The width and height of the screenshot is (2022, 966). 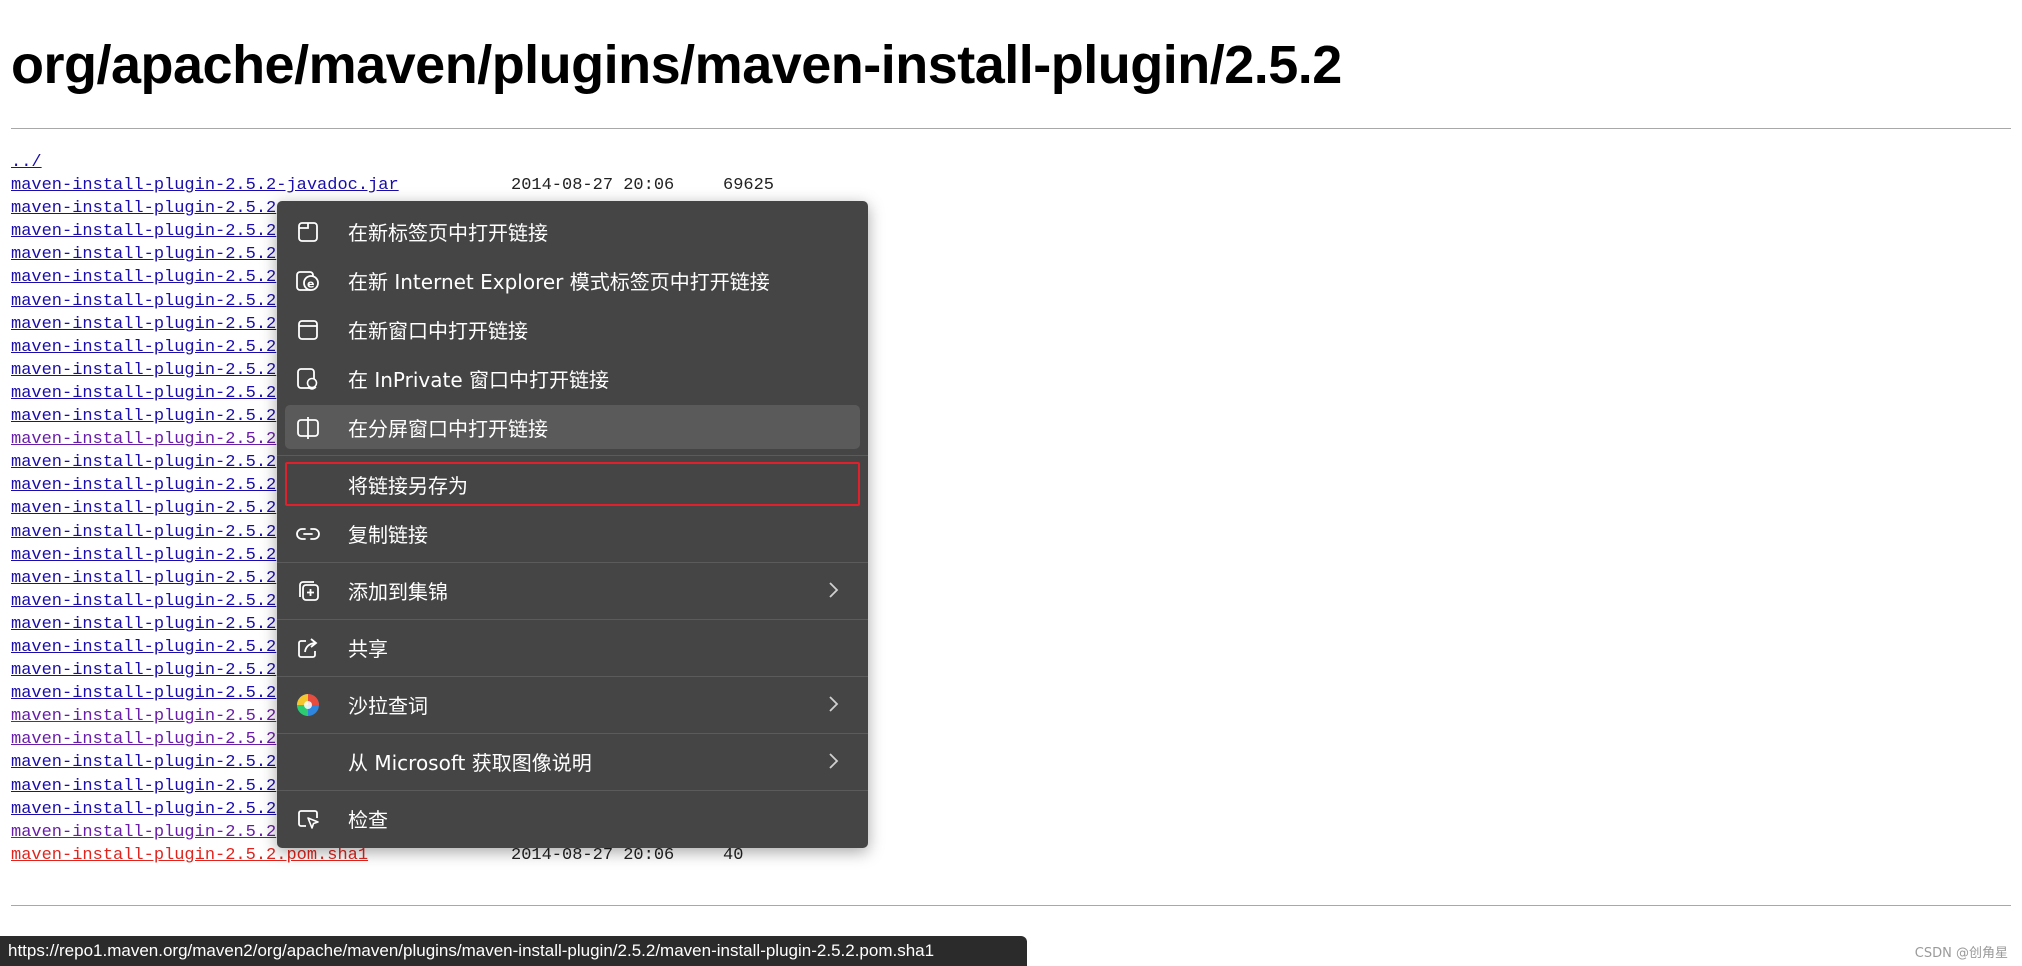 What do you see at coordinates (388, 705) in the screenshot?
I see `menu-item-label: 沙拉查词` at bounding box center [388, 705].